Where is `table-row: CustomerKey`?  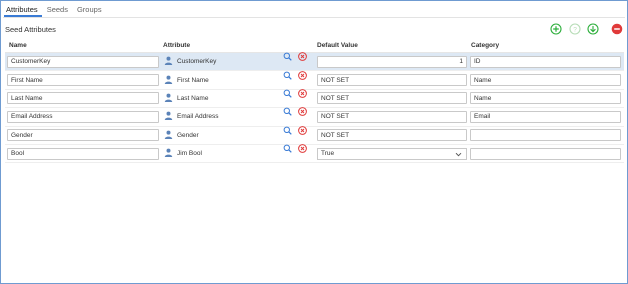 table-row: CustomerKey is located at coordinates (314, 62).